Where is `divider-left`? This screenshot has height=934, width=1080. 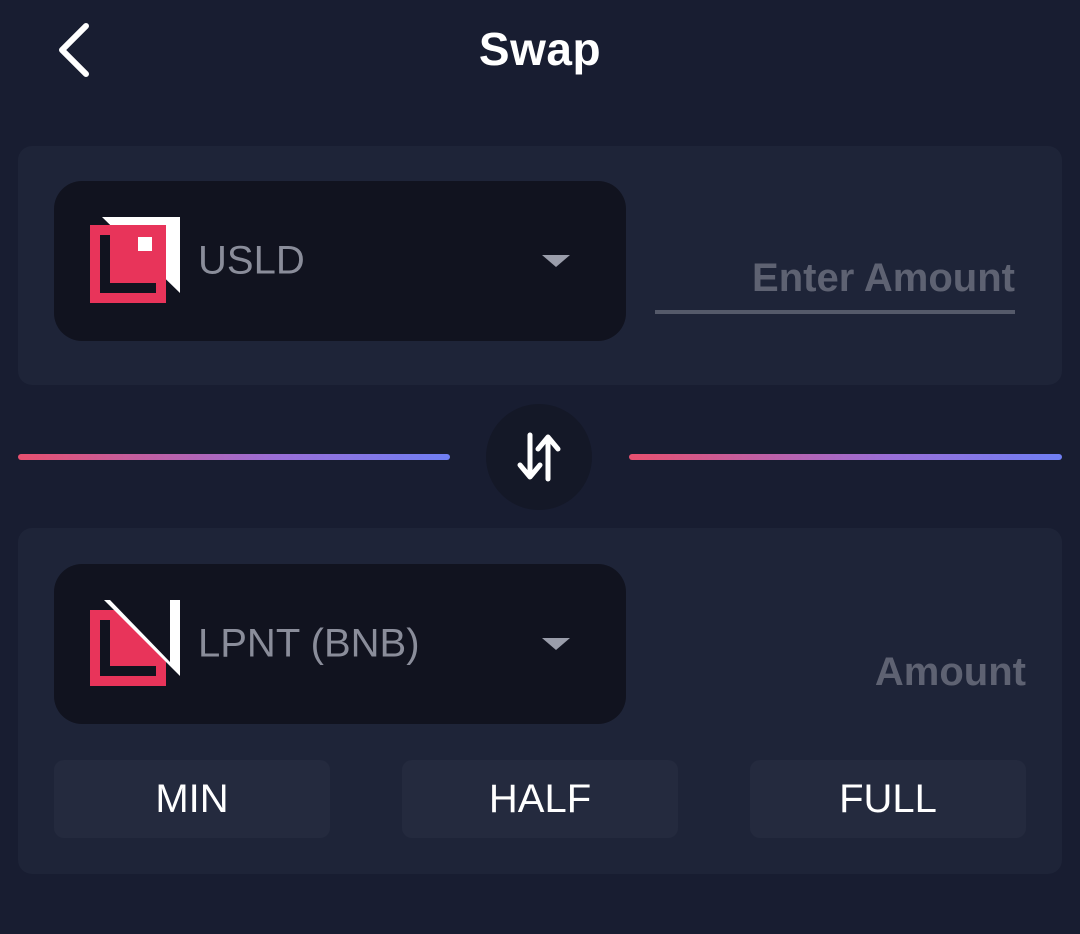 divider-left is located at coordinates (234, 457).